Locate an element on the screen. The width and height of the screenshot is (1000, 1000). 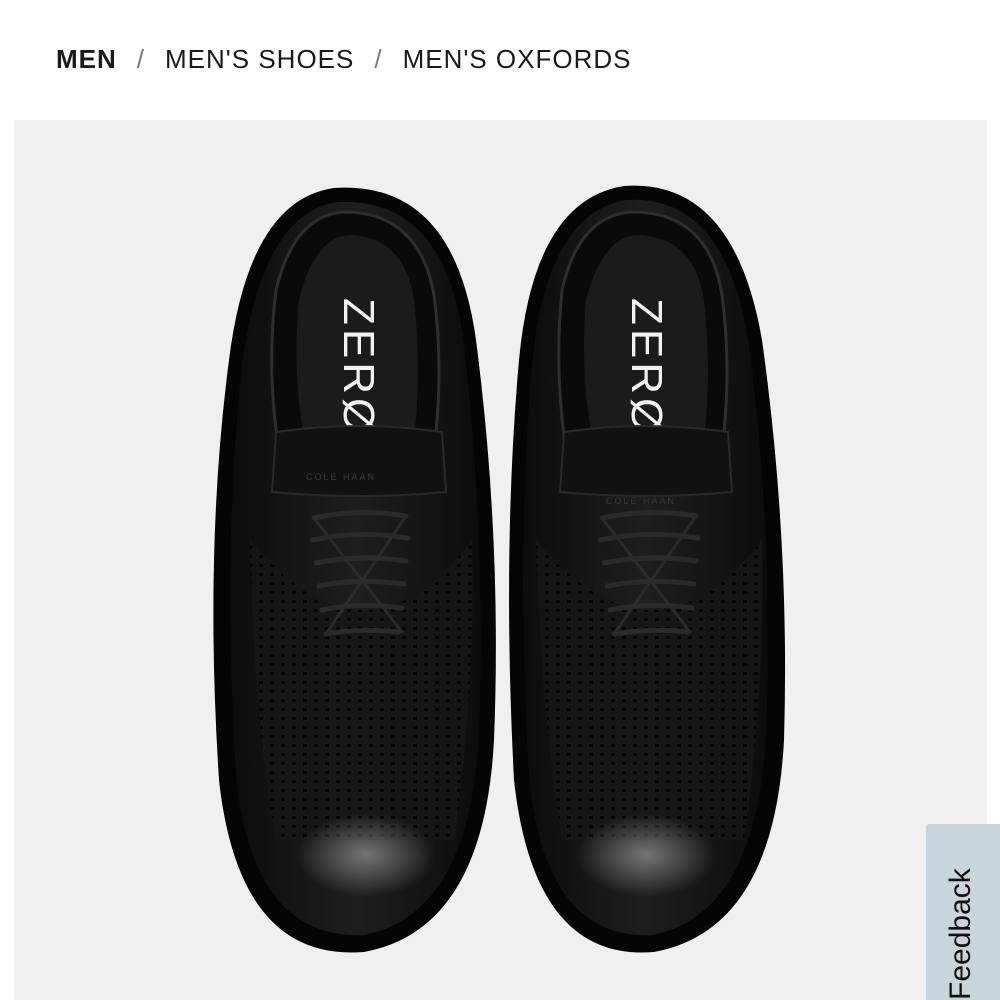
breadcrumb-mens-shoes: MEN'S SHOES is located at coordinates (259, 59).